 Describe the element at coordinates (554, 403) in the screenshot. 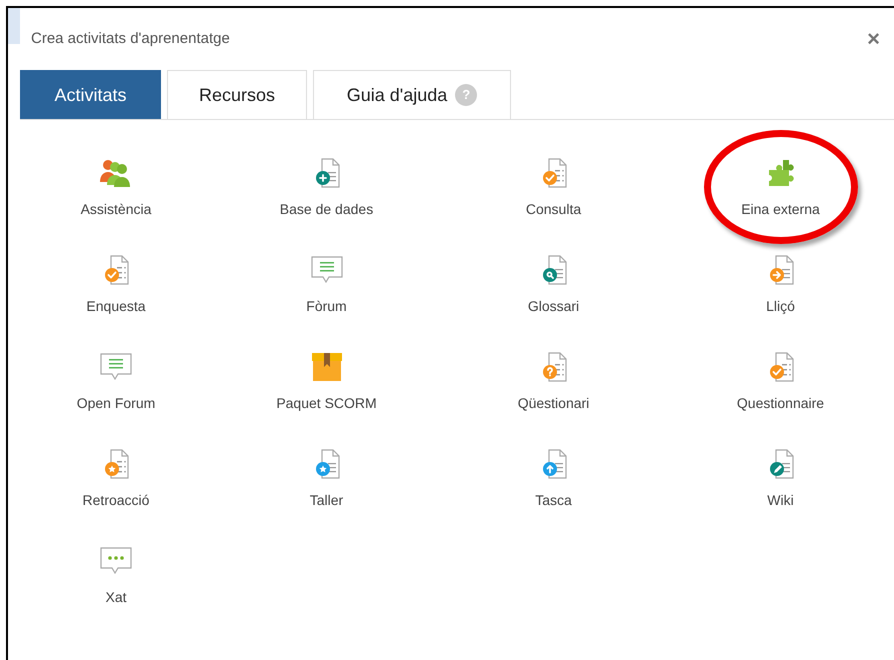

I see `activity-label: Qüestionari` at that location.